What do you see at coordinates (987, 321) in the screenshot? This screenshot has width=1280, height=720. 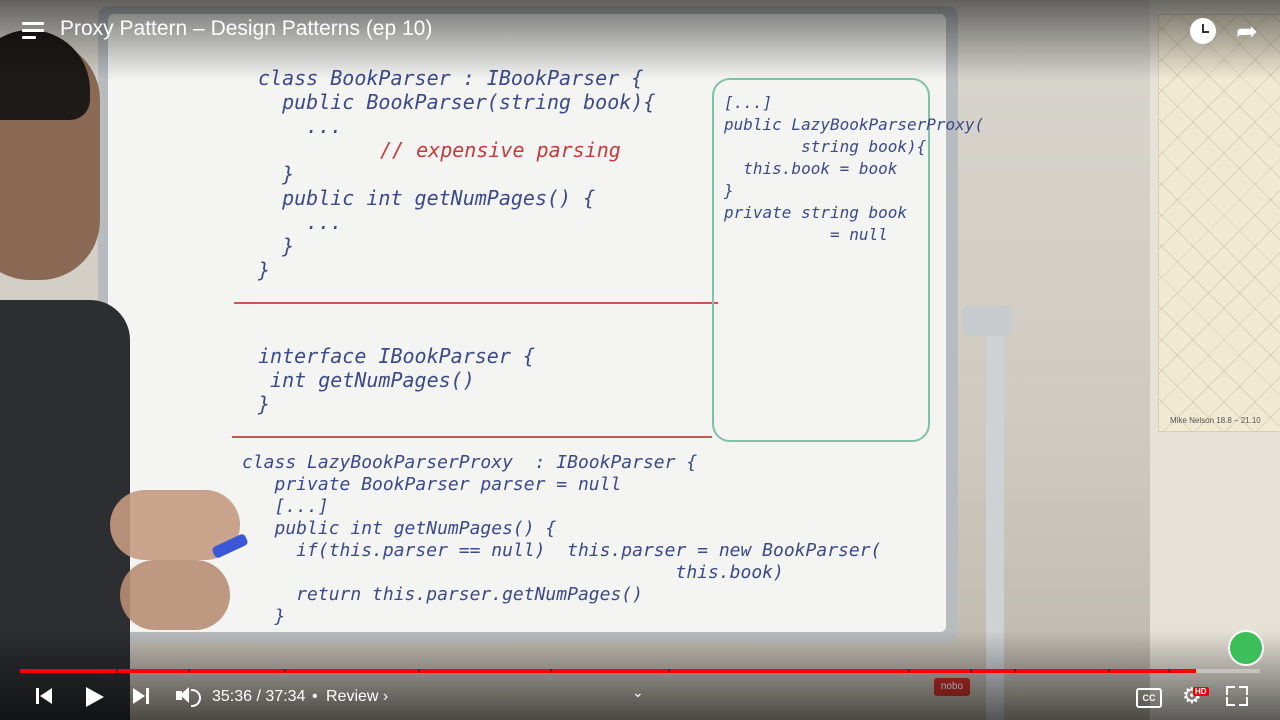 I see `board-clamp-right` at bounding box center [987, 321].